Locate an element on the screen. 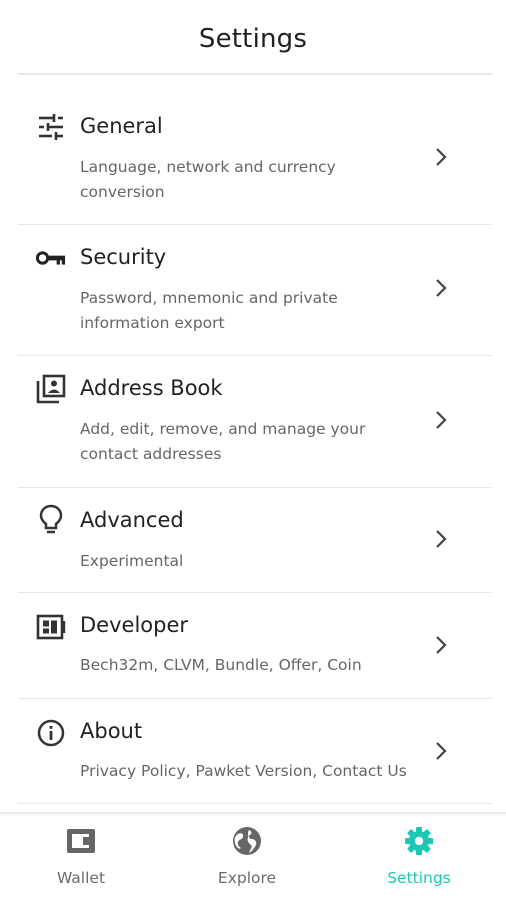 The width and height of the screenshot is (506, 900). tab-label: Wallet is located at coordinates (81, 878).